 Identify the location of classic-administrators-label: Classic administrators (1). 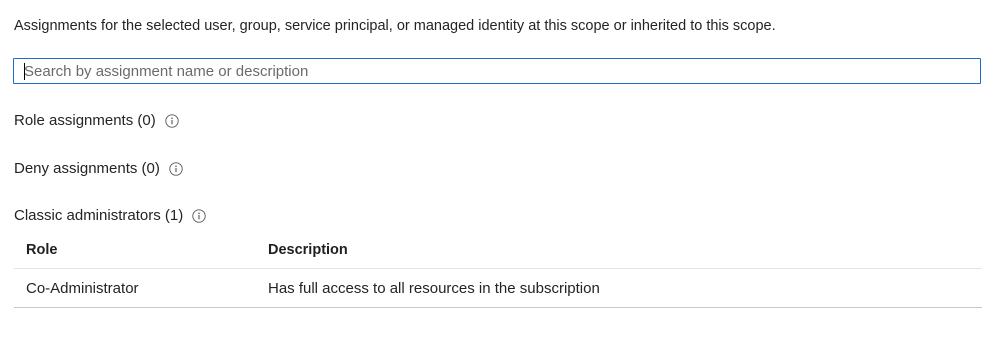
(99, 215).